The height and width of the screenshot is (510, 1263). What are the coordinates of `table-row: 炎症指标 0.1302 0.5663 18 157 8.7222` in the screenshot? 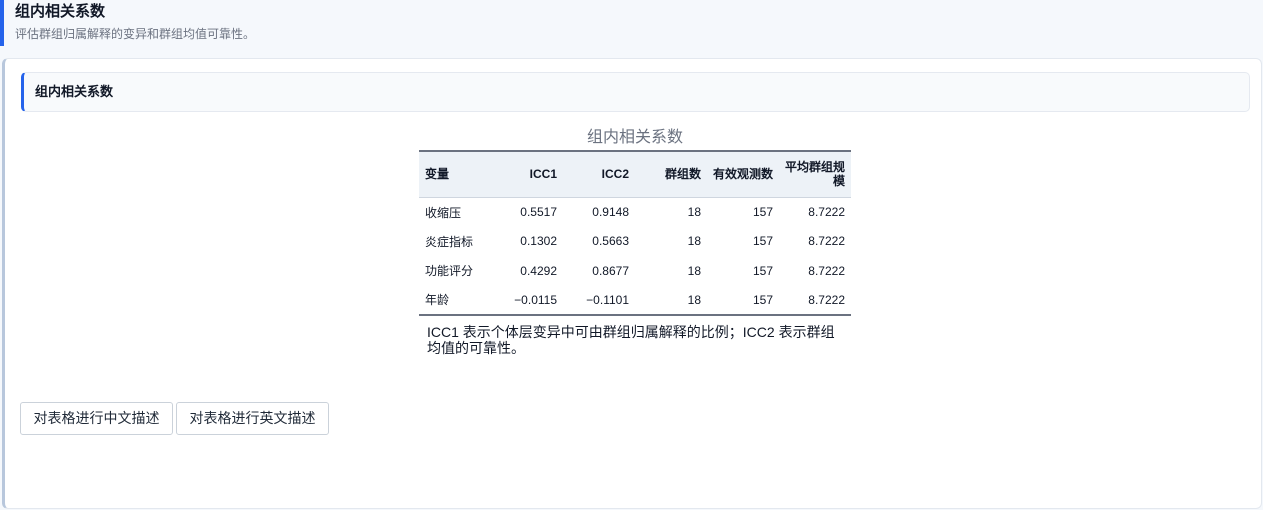 It's located at (635, 242).